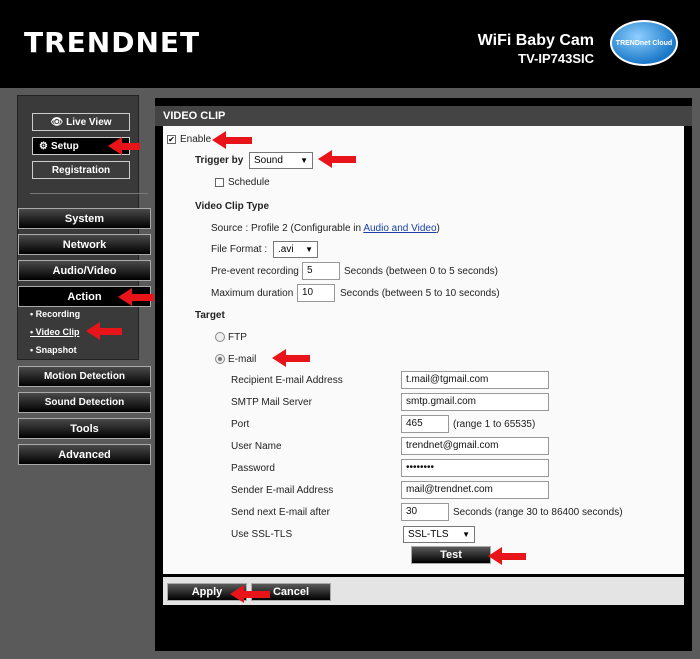  What do you see at coordinates (280, 512) in the screenshot?
I see `send-next-label: Send next E-mail after` at bounding box center [280, 512].